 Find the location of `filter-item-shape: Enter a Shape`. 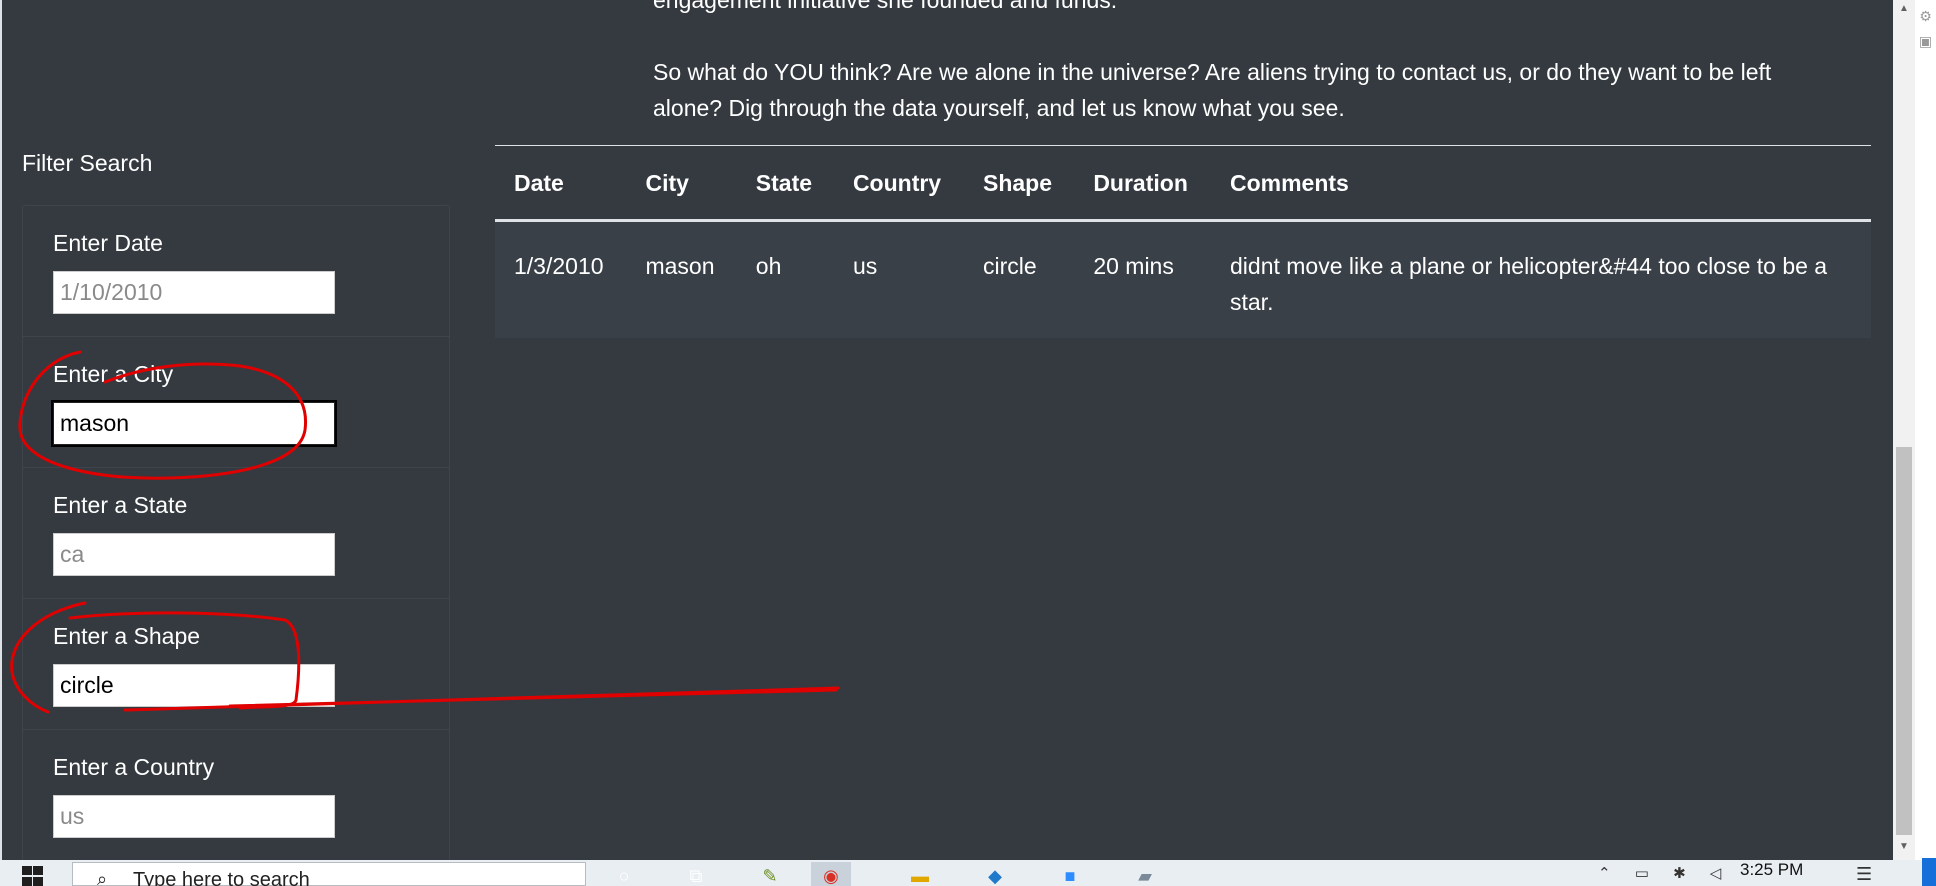

filter-item-shape: Enter a Shape is located at coordinates (236, 664).